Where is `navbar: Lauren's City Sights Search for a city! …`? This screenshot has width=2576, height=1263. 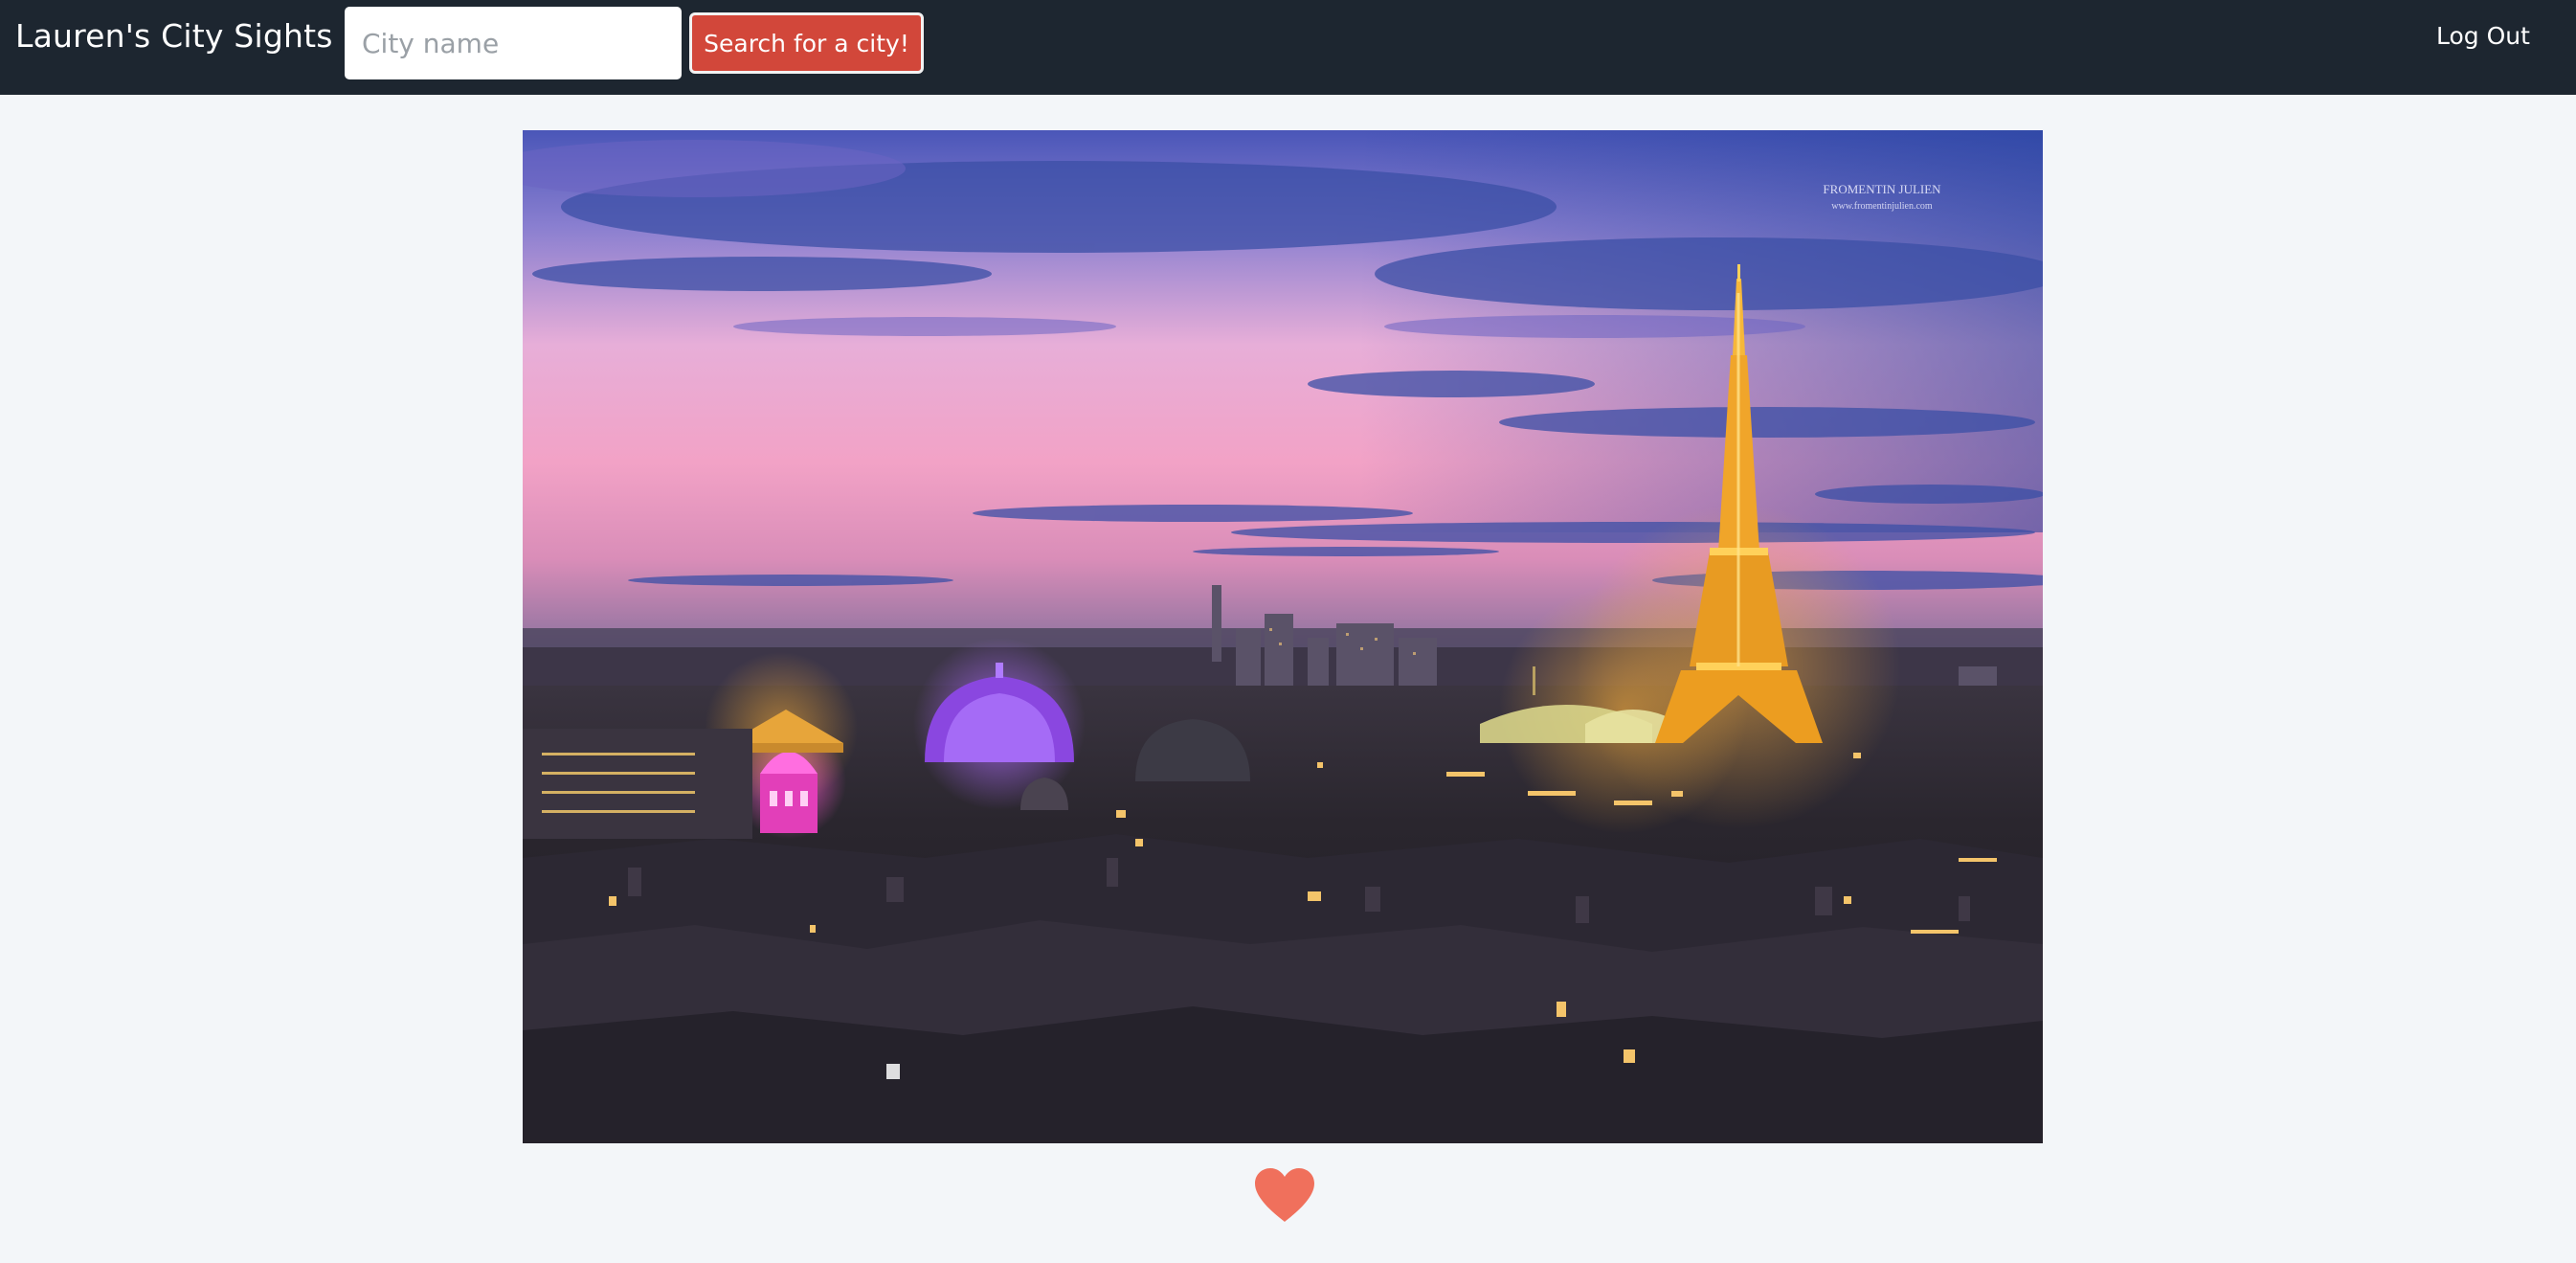
navbar: Lauren's City Sights Search for a city! … is located at coordinates (1288, 47).